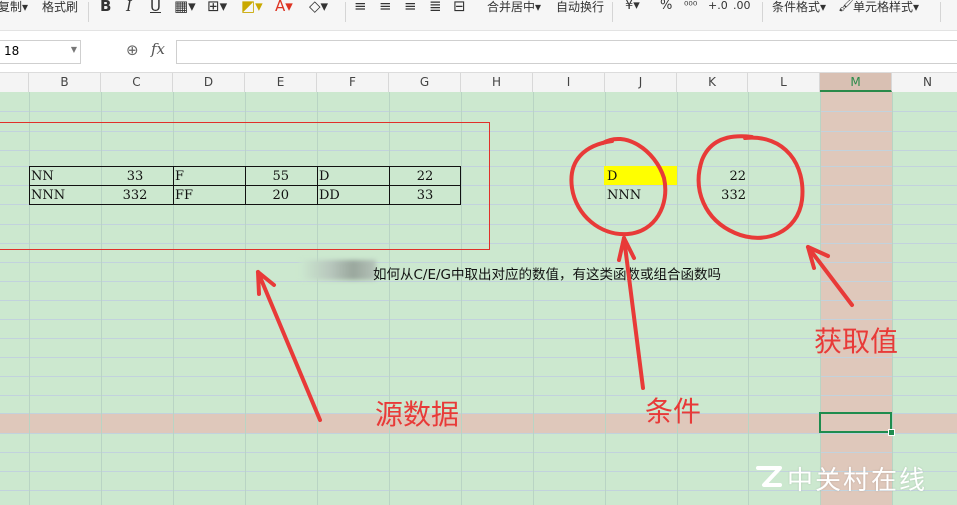  I want to click on watermark-text: 中关村在线, so click(857, 481).